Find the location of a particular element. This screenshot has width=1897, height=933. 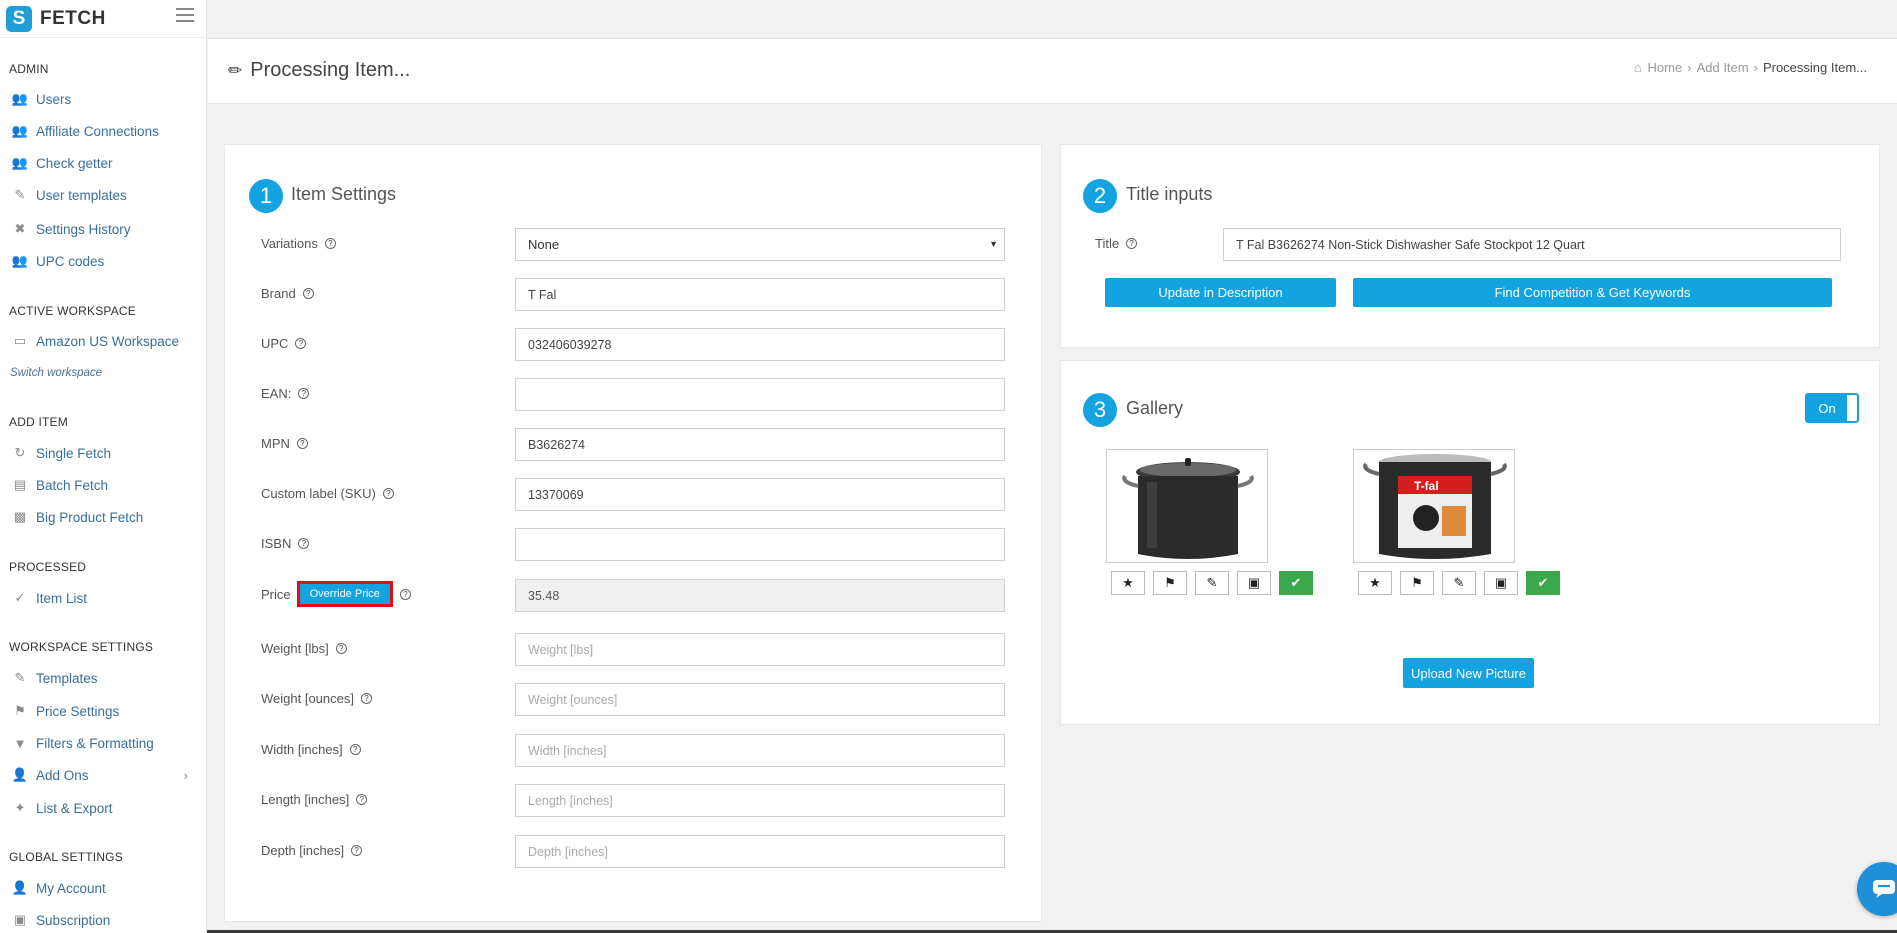

price-row: Price Override Price ? is located at coordinates (633, 596).